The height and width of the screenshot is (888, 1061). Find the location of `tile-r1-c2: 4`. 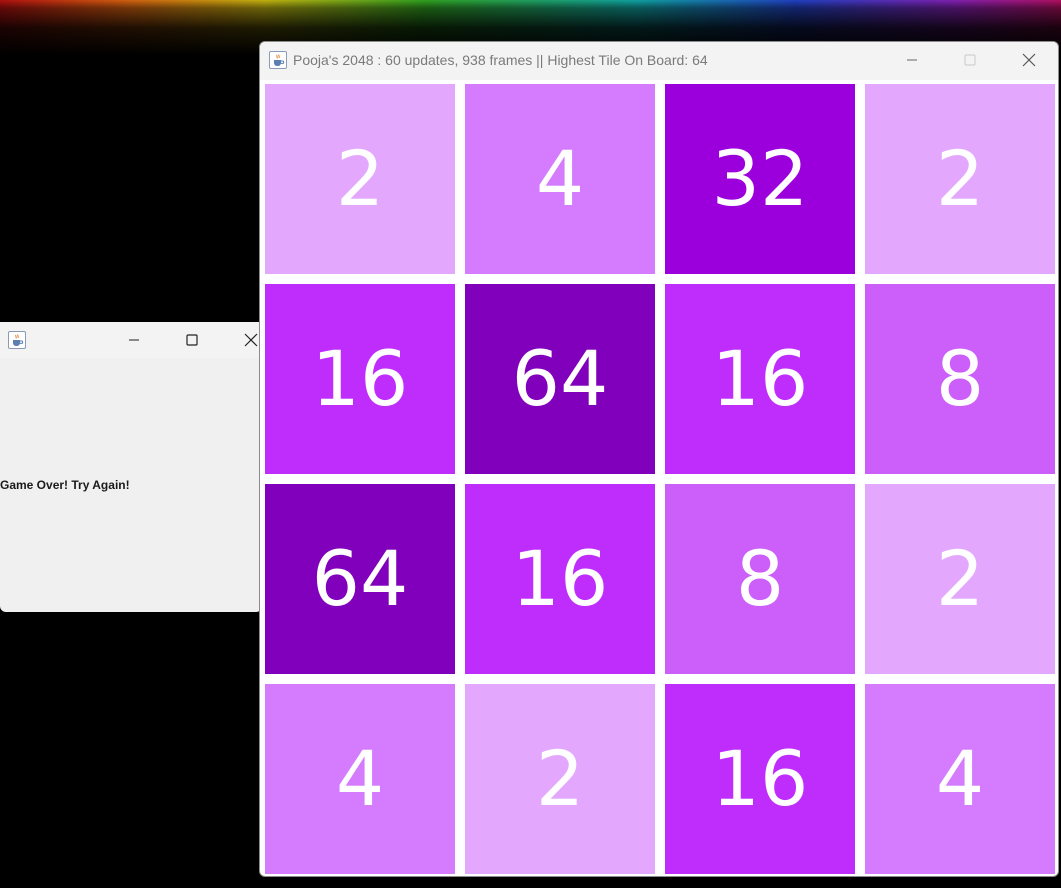

tile-r1-c2: 4 is located at coordinates (560, 179).